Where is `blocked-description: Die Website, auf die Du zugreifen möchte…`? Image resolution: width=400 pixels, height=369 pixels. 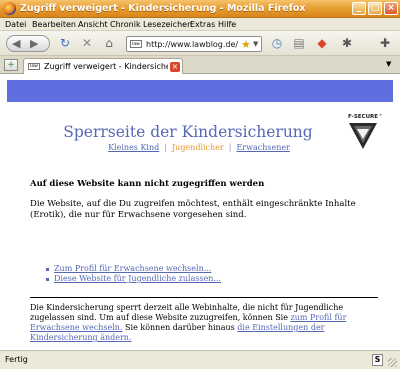 blocked-description: Die Website, auf die Du zugreifen möchte… is located at coordinates (193, 209).